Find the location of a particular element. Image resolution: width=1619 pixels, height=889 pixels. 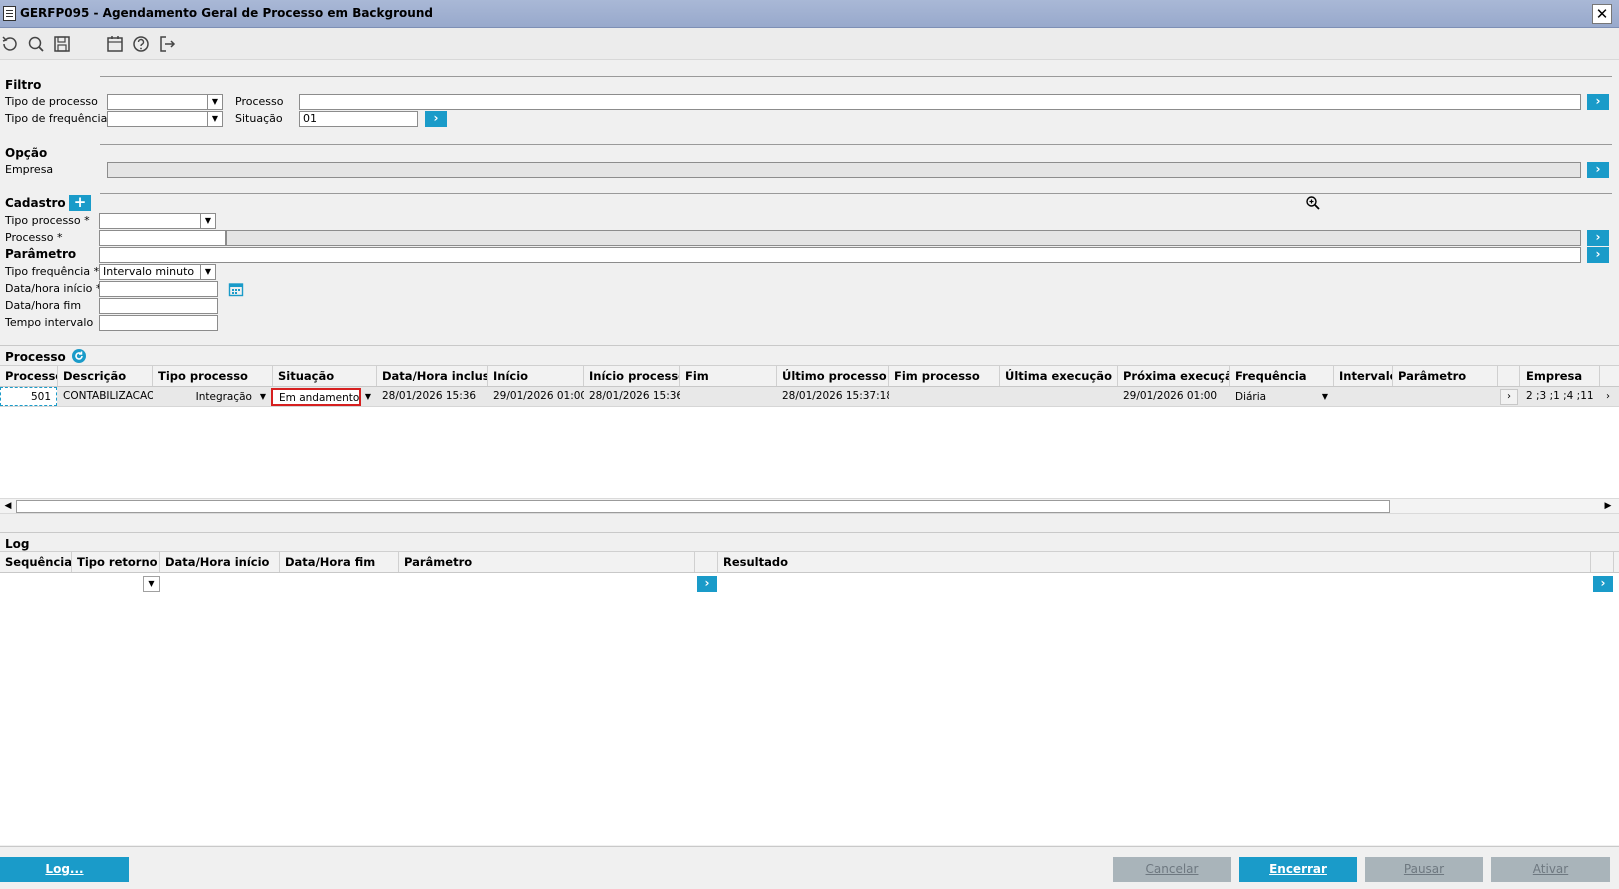

col-processo: Processo is located at coordinates (29, 376).